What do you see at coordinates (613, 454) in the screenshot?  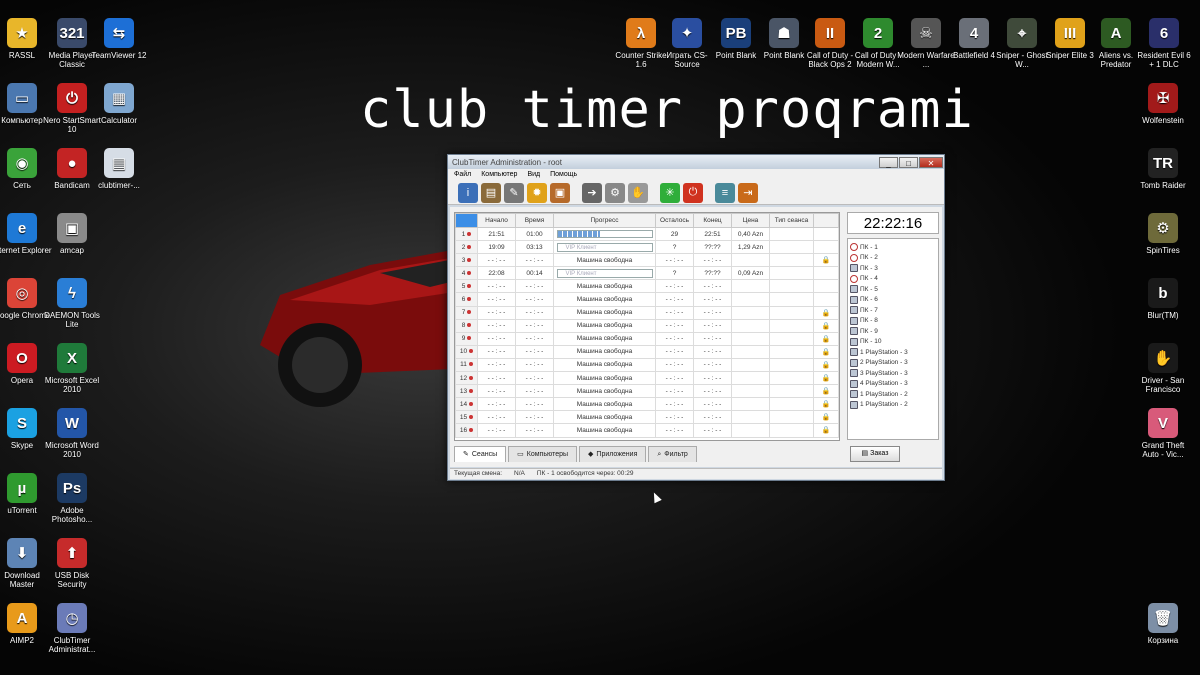 I see `tab-applications: ◆ Приложения` at bounding box center [613, 454].